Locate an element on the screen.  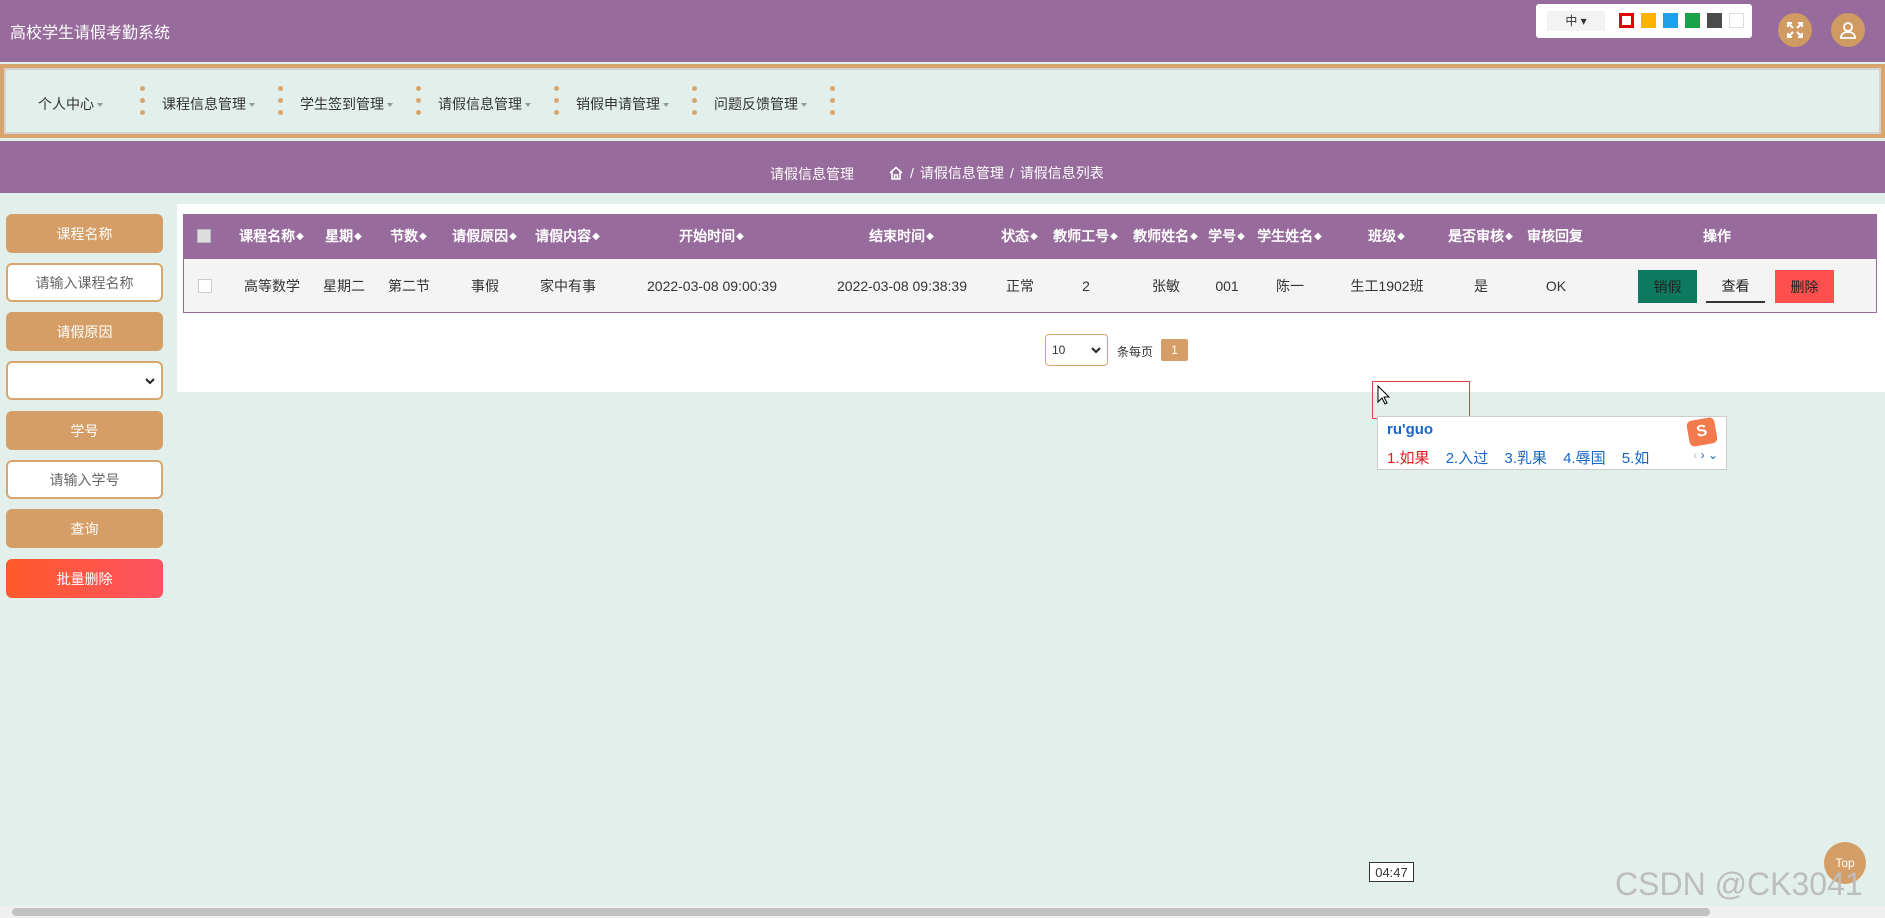
page-size-select: 10 is located at coordinates (1076, 350).